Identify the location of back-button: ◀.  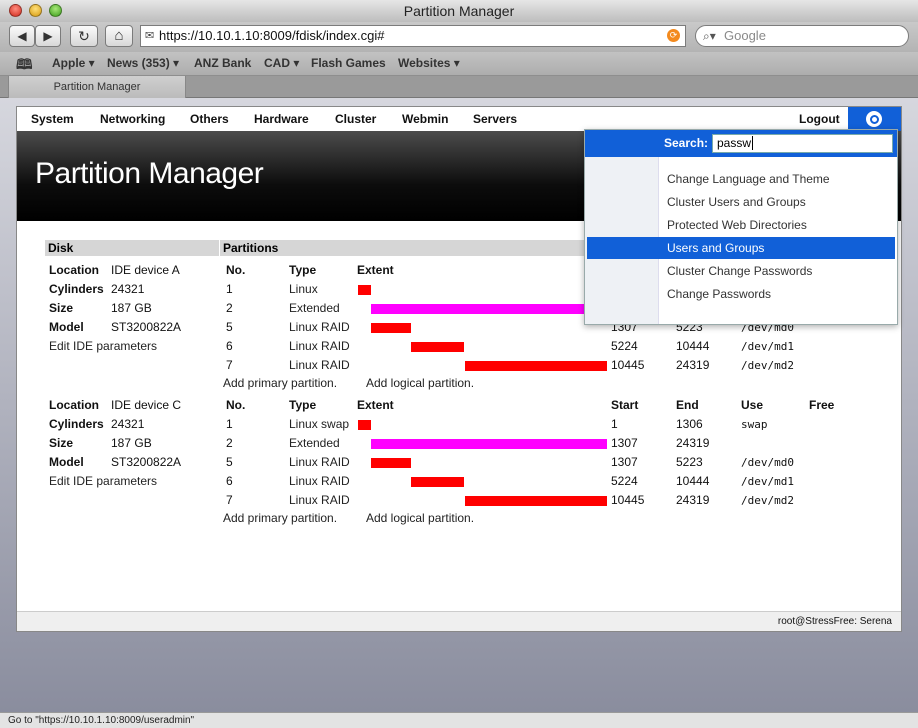
(22, 36).